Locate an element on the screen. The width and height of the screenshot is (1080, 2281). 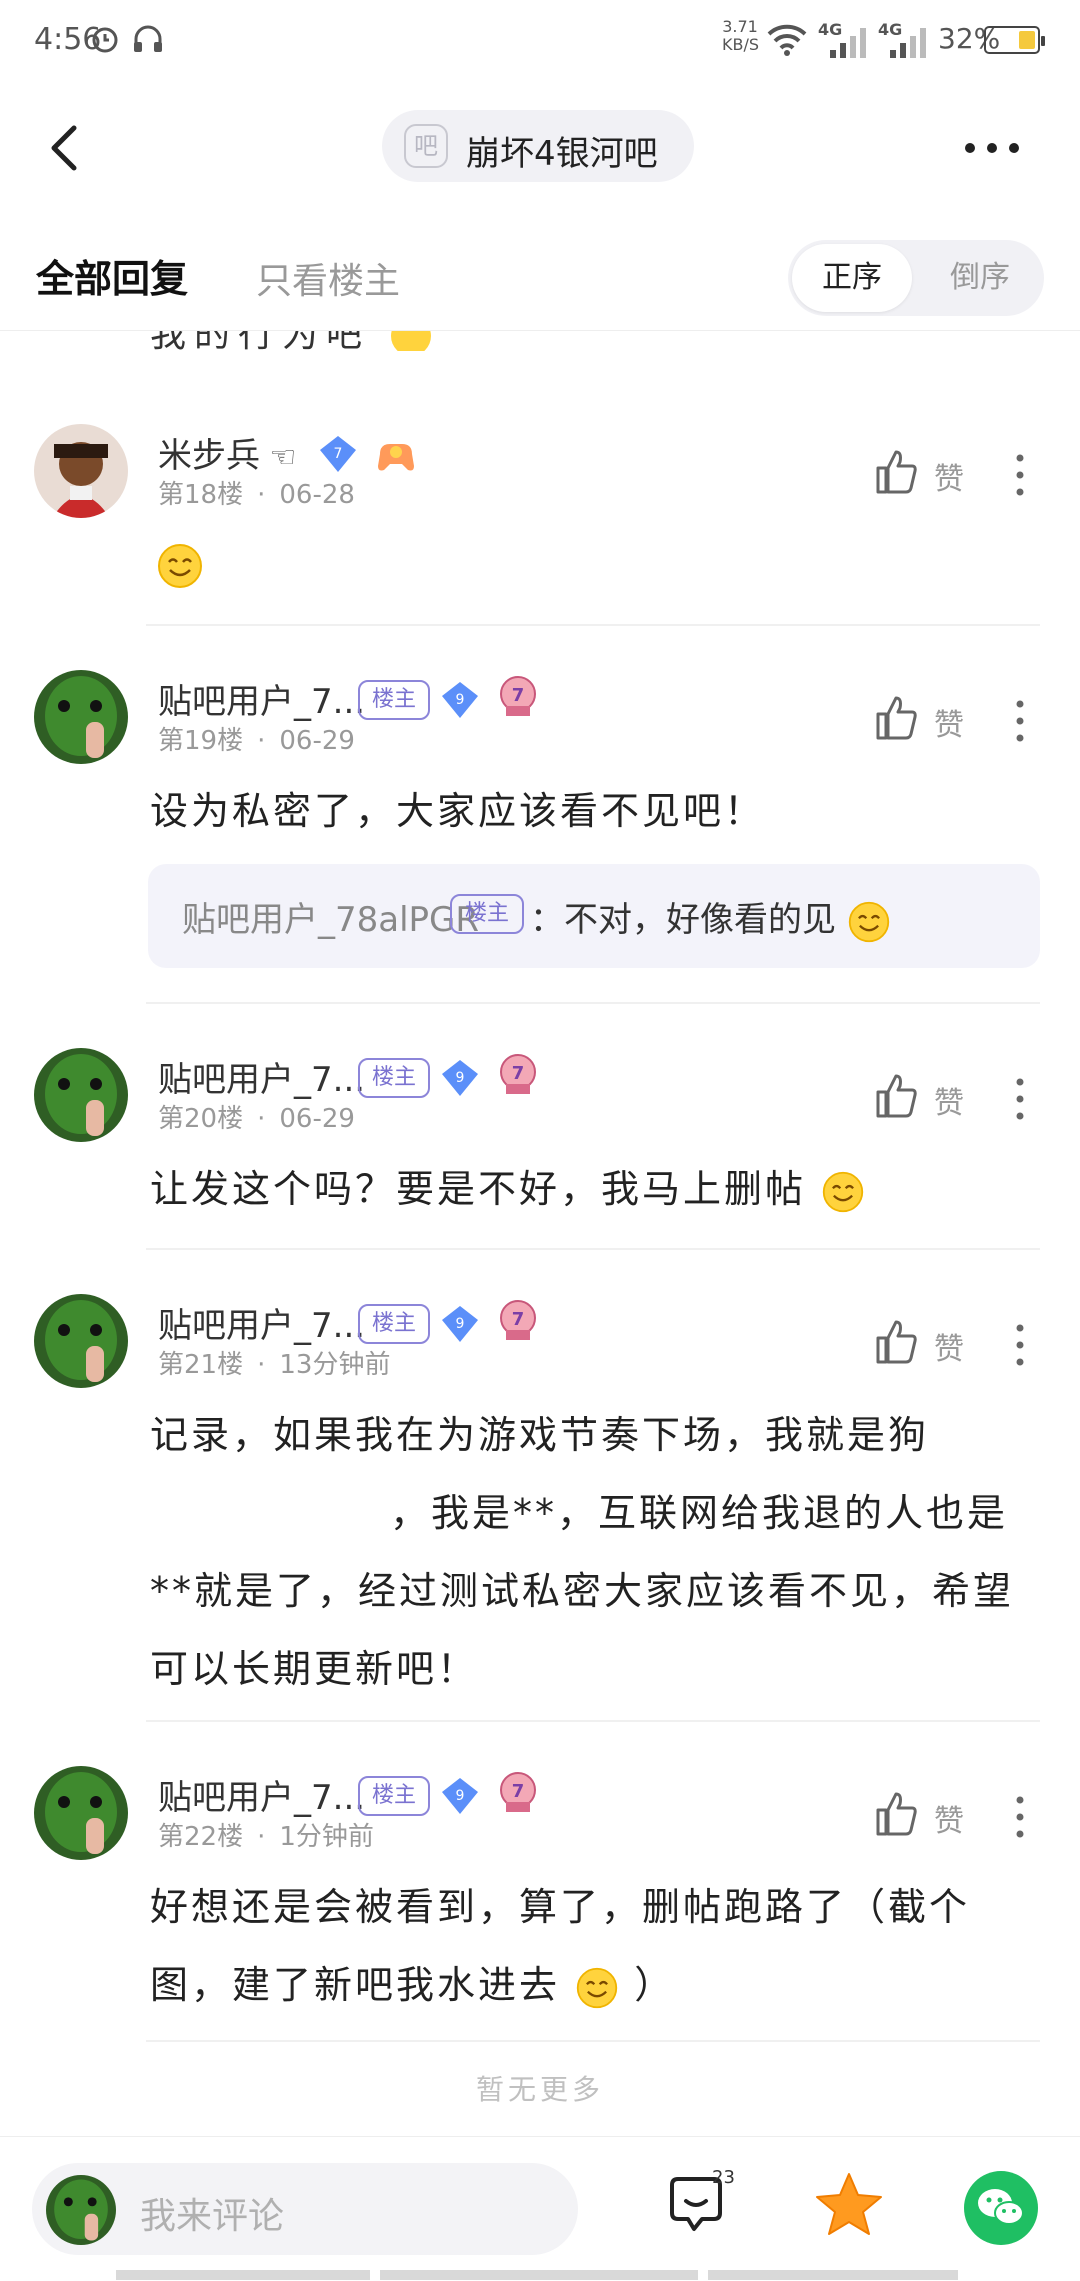
more-options-icon is located at coordinates (992, 148).